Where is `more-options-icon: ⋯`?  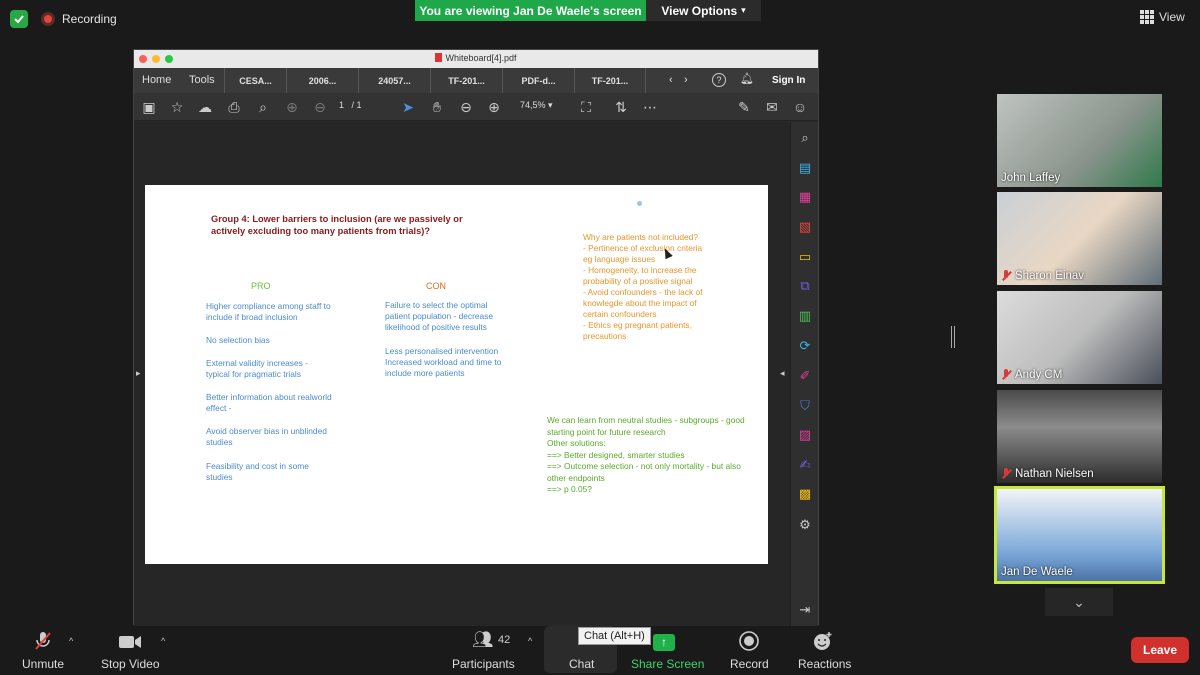 more-options-icon: ⋯ is located at coordinates (650, 107).